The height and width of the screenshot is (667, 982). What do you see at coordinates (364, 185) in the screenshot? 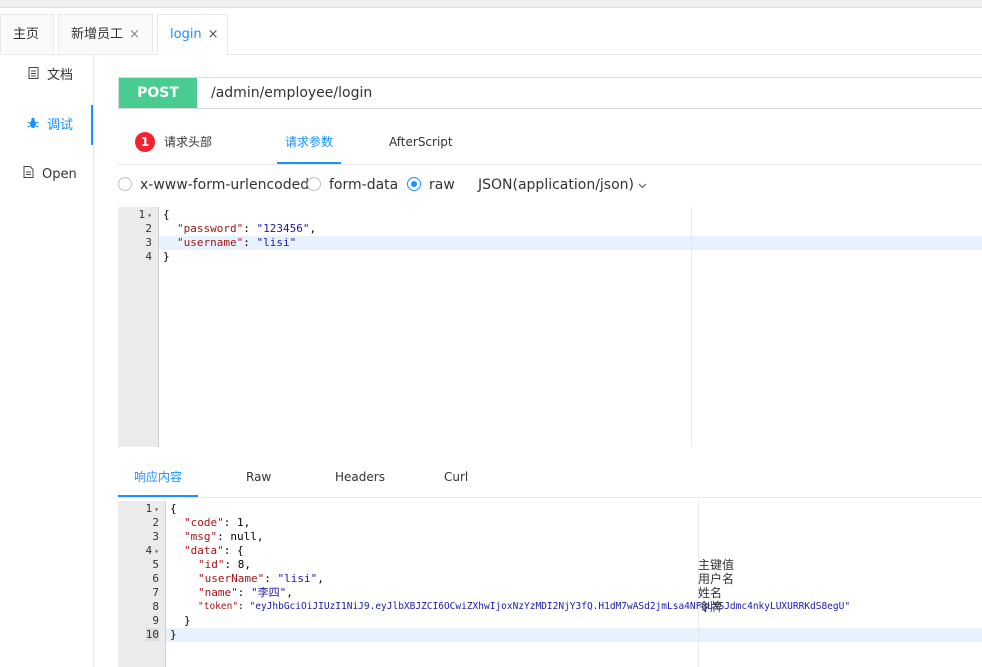
I see `radio-form-data-label: form-data` at bounding box center [364, 185].